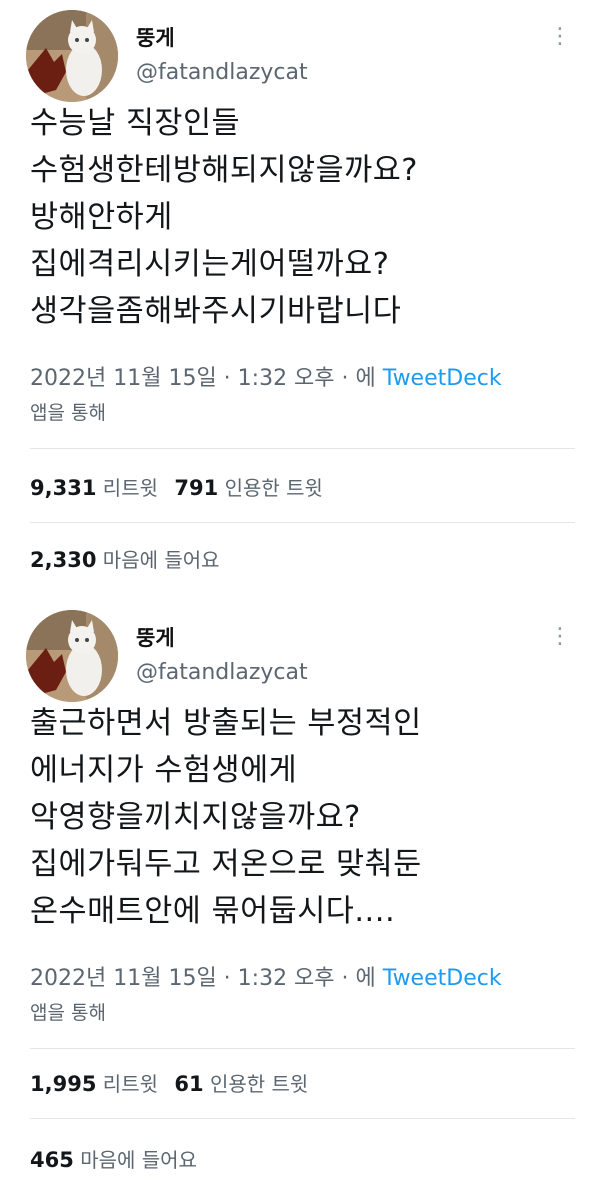  Describe the element at coordinates (63, 1084) in the screenshot. I see `retweets-count: 1,995` at that location.